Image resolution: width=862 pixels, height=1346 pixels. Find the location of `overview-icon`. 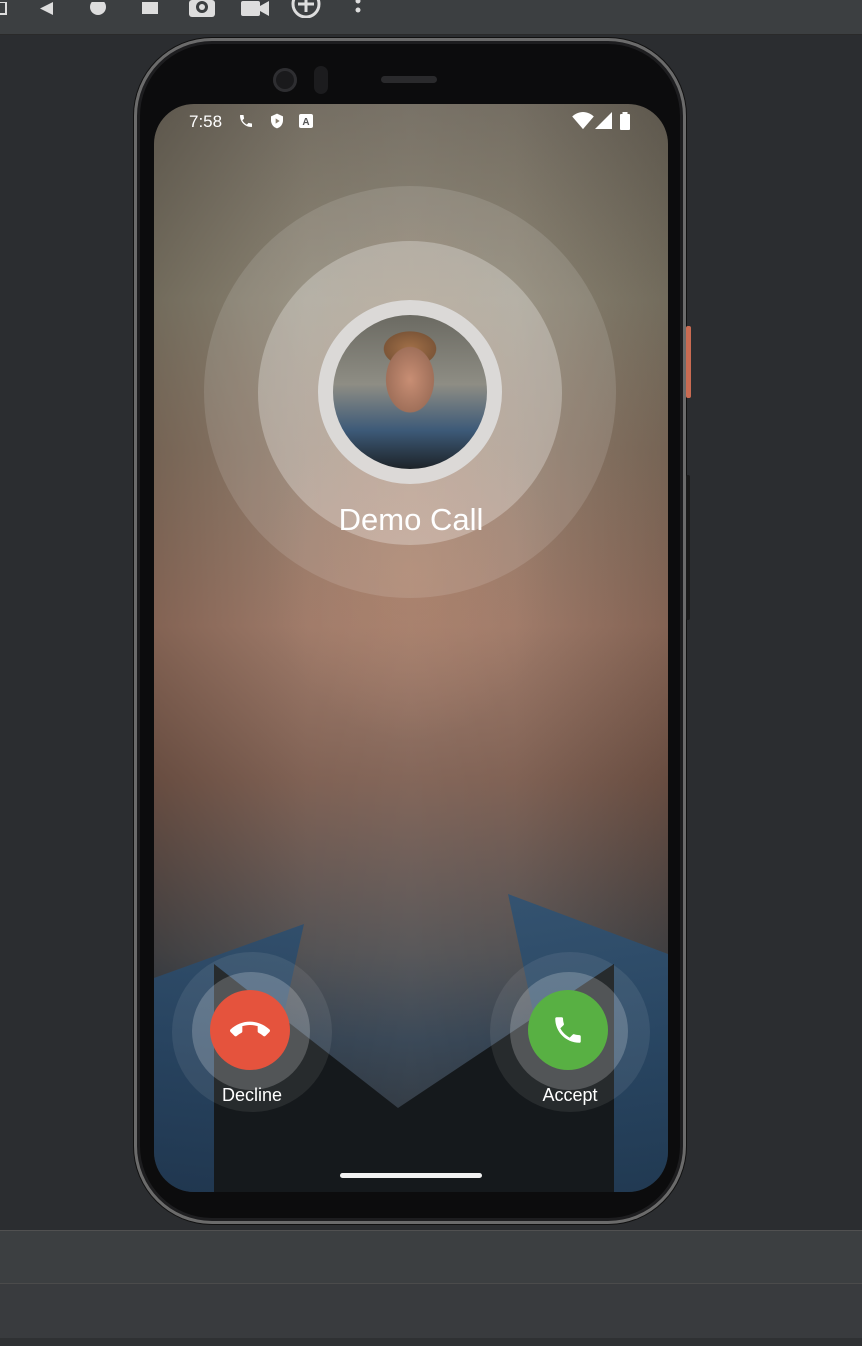

overview-icon is located at coordinates (150, 9).